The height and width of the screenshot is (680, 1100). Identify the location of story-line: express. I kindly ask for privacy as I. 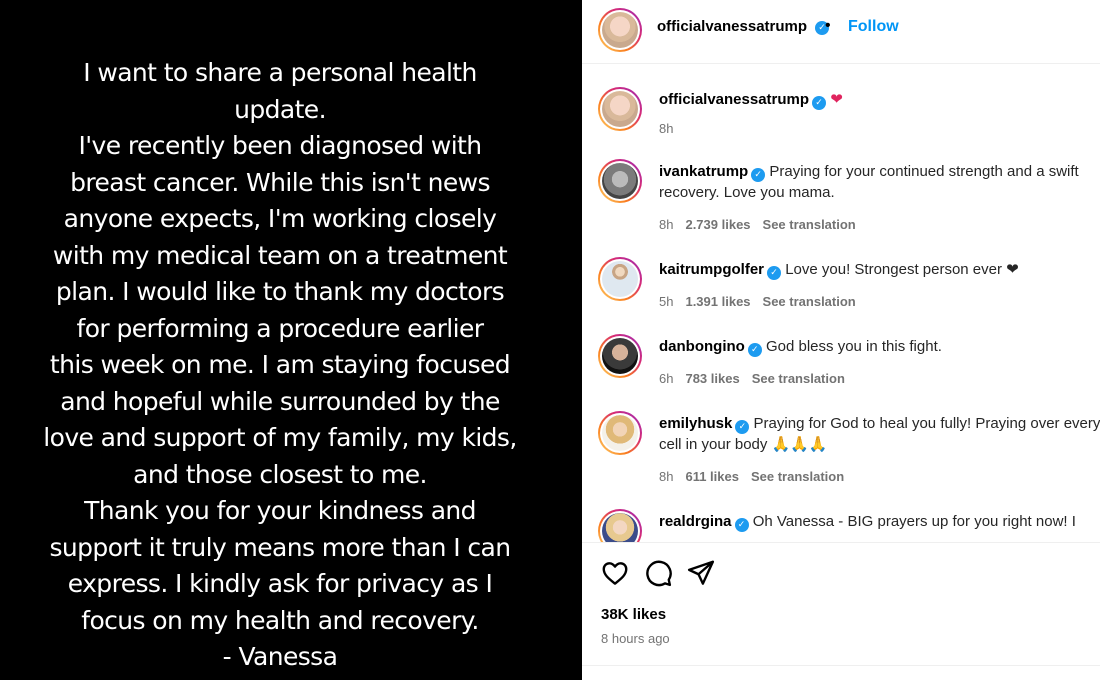
(280, 583).